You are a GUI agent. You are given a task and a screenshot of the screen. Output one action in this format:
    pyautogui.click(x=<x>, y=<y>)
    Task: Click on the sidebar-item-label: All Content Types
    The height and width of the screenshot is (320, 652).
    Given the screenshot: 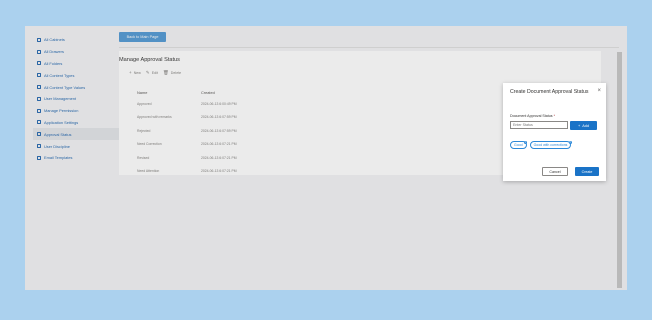 What is the action you would take?
    pyautogui.click(x=59, y=75)
    